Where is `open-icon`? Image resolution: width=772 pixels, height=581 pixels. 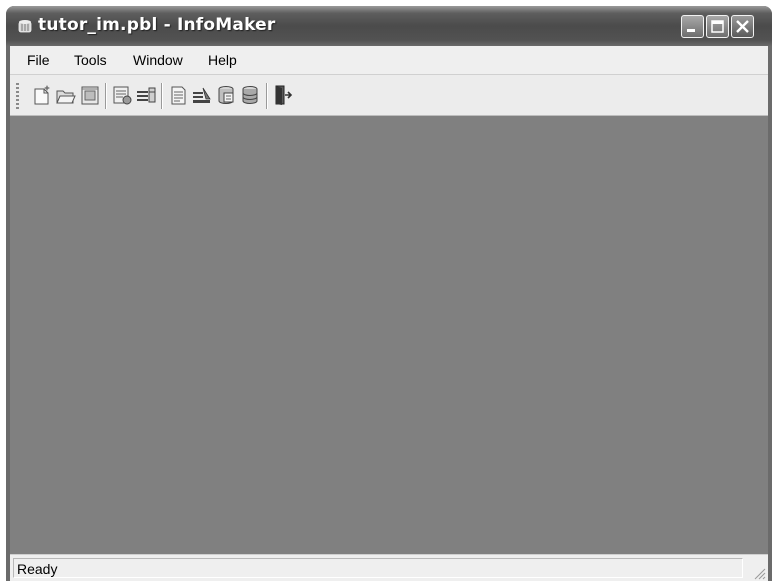 open-icon is located at coordinates (66, 95).